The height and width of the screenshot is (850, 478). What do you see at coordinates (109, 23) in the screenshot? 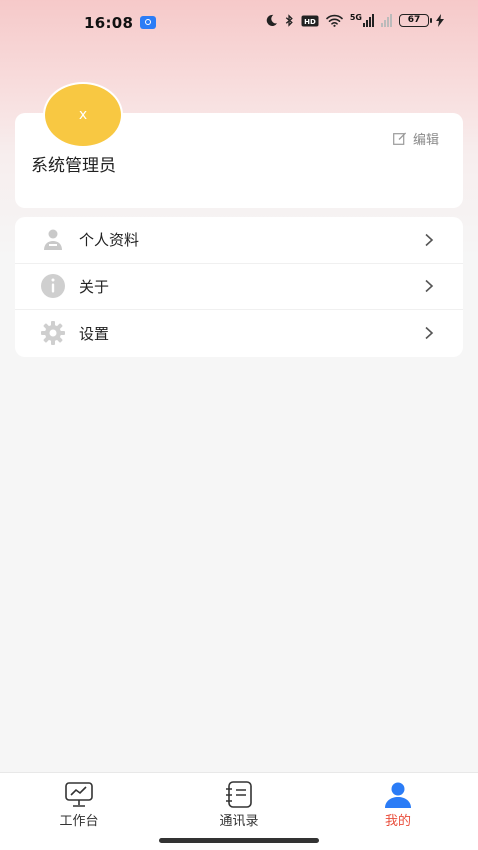
I see `status-time: 16:08` at bounding box center [109, 23].